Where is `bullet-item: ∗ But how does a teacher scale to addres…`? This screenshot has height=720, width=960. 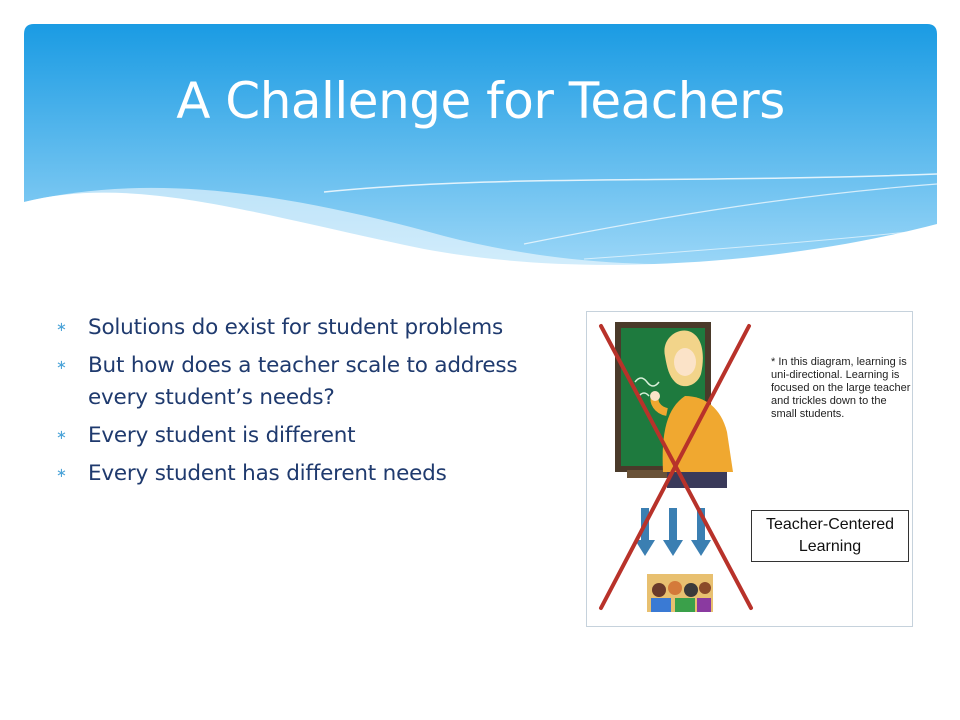
bullet-item: ∗ But how does a teacher scale to addres… is located at coordinates (306, 382).